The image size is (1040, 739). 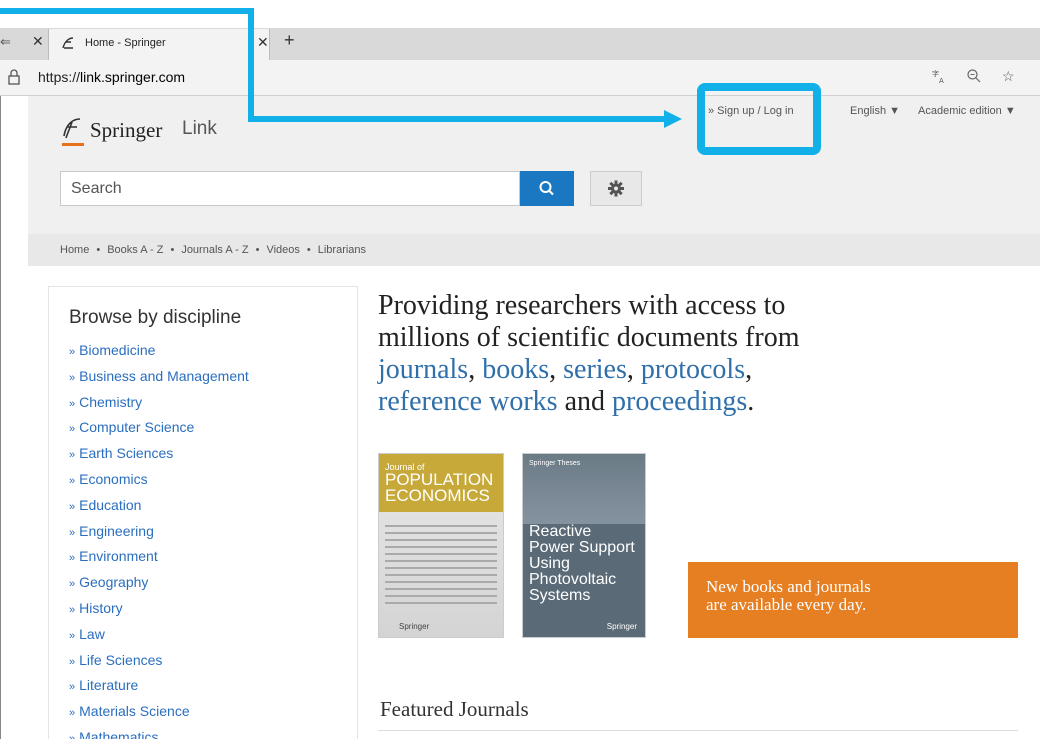 What do you see at coordinates (282, 250) in the screenshot?
I see `nav-videos: Videos` at bounding box center [282, 250].